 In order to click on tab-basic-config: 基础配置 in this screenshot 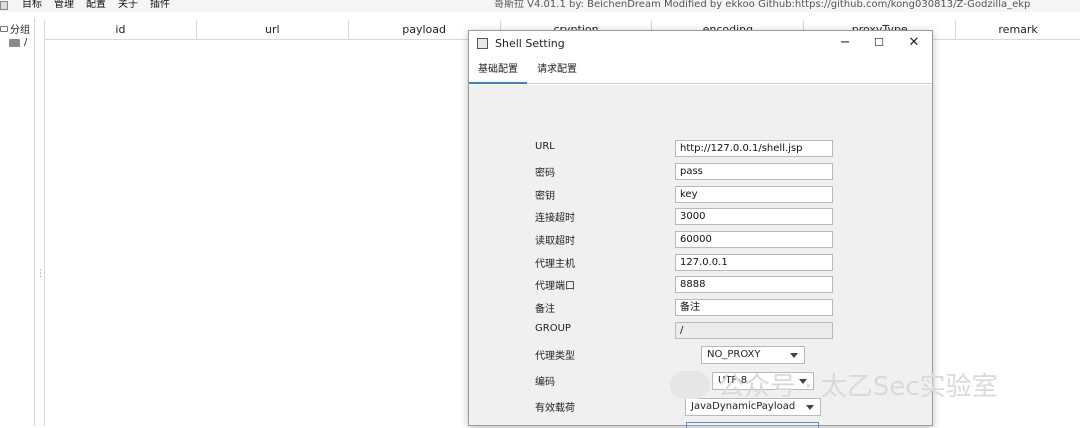, I will do `click(498, 72)`.